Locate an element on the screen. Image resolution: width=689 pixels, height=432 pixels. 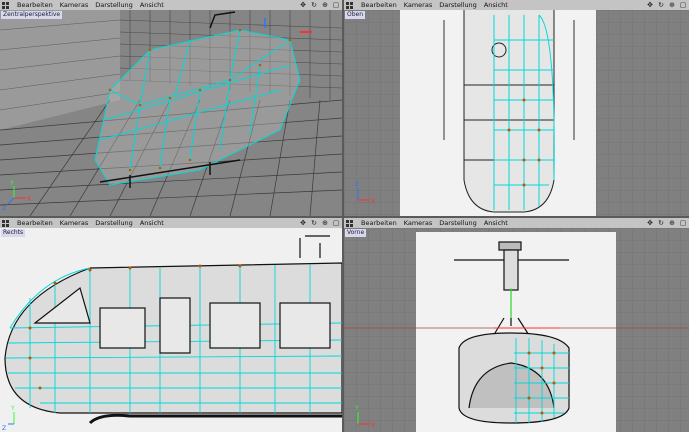
front-fuselage is located at coordinates (514, 378).